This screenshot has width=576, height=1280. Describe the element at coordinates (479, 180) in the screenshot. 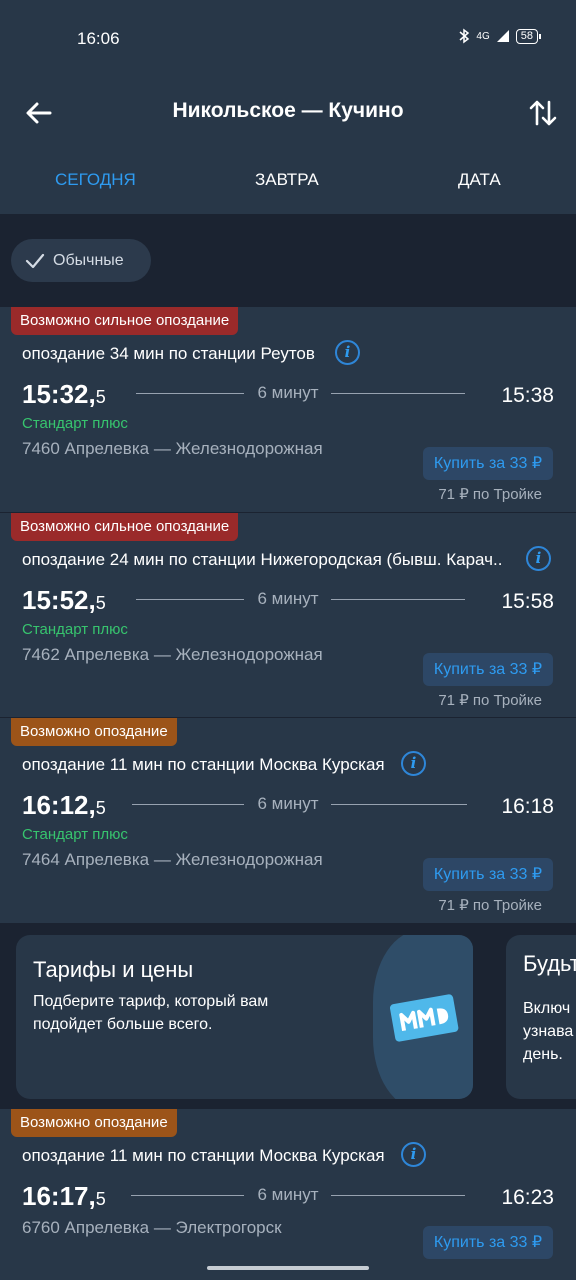

I see `tab-date: ДАТА` at that location.